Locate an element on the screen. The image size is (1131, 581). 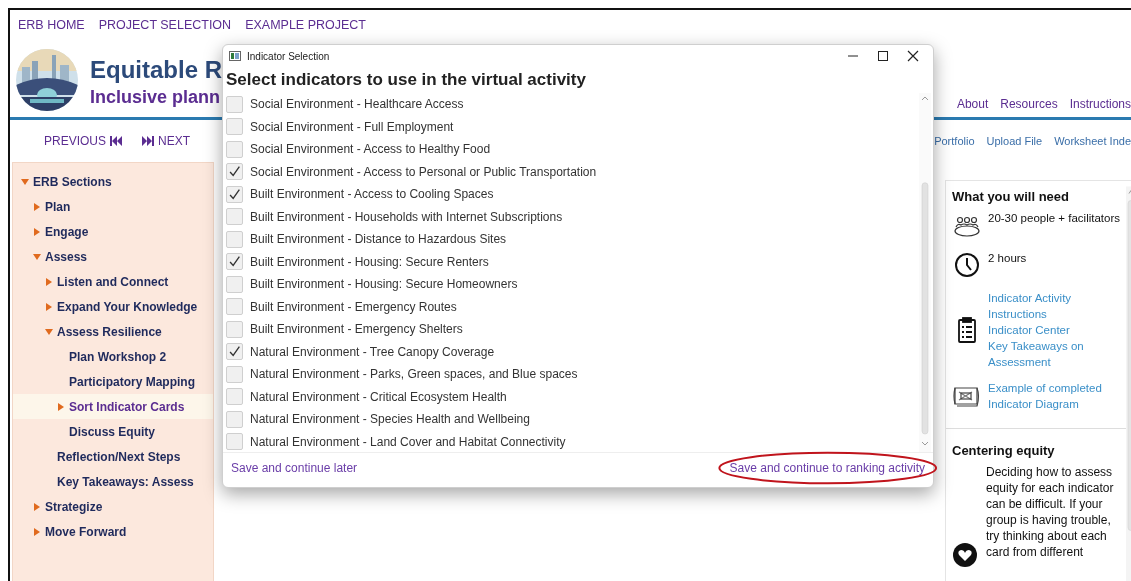
requirement-text: 2 hours is located at coordinates (1007, 258).